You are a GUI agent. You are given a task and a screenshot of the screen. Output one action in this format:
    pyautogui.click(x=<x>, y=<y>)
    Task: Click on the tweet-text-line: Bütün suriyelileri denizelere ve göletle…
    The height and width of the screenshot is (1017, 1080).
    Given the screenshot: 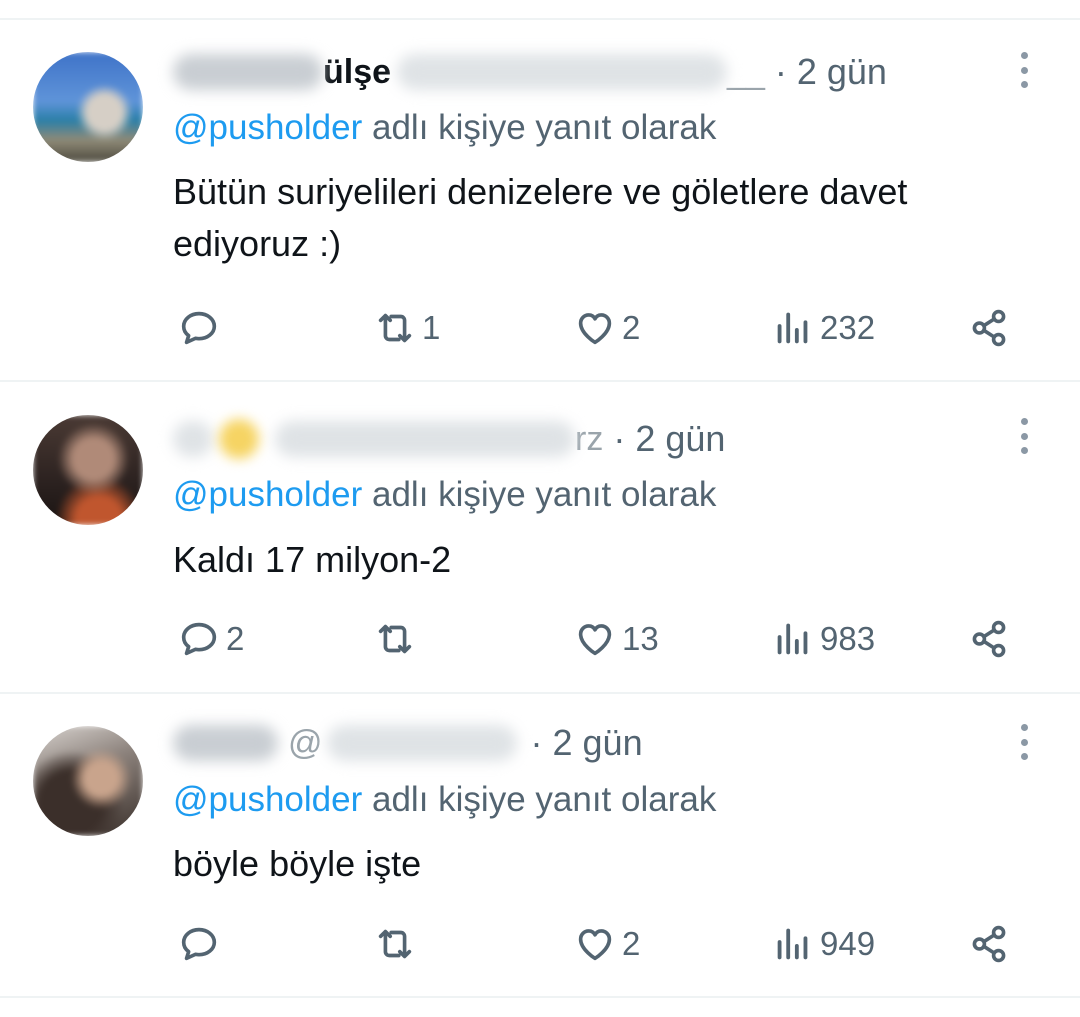 What is the action you would take?
    pyautogui.click(x=540, y=191)
    